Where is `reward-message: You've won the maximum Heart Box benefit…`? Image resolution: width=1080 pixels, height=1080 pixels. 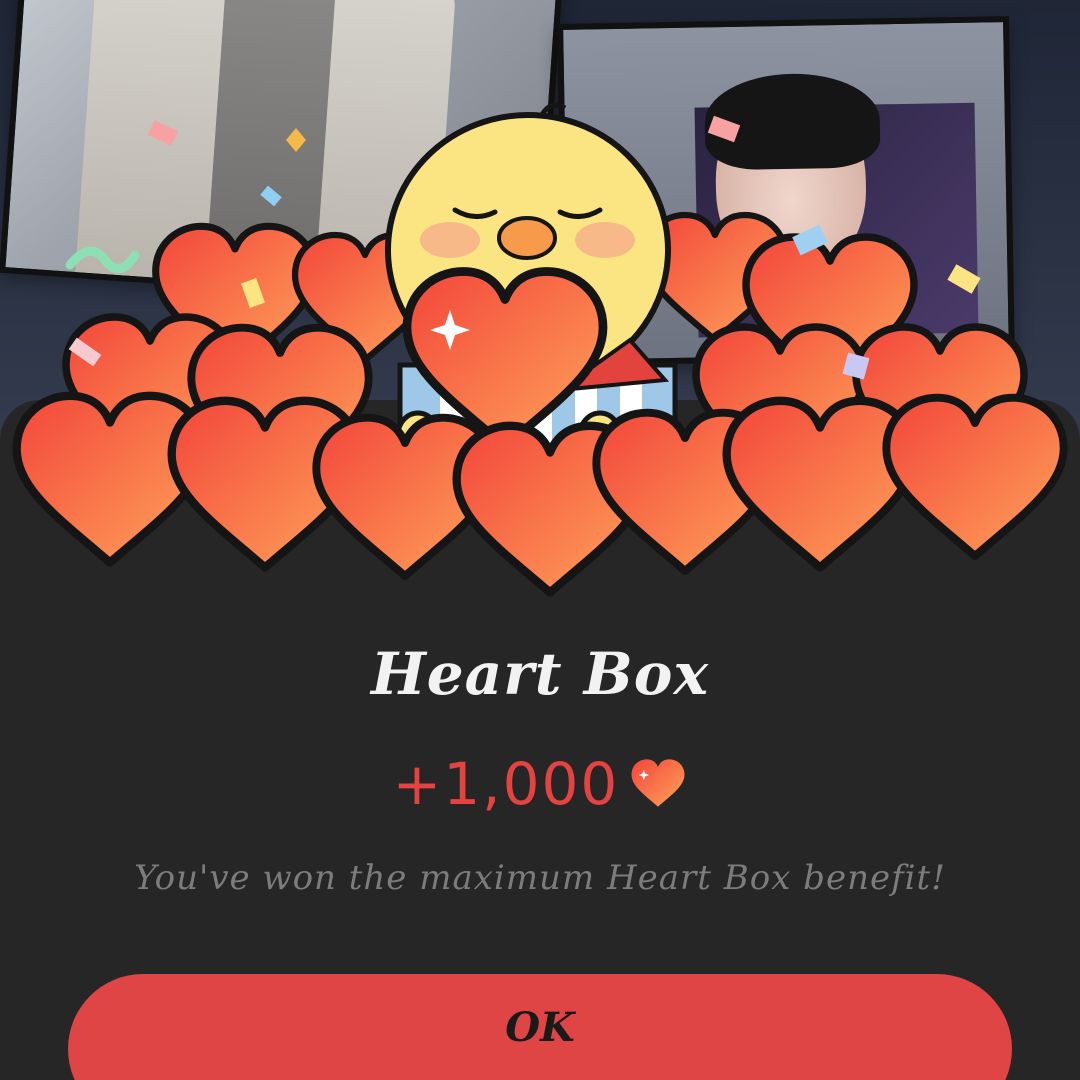 reward-message: You've won the maximum Heart Box benefit… is located at coordinates (540, 878).